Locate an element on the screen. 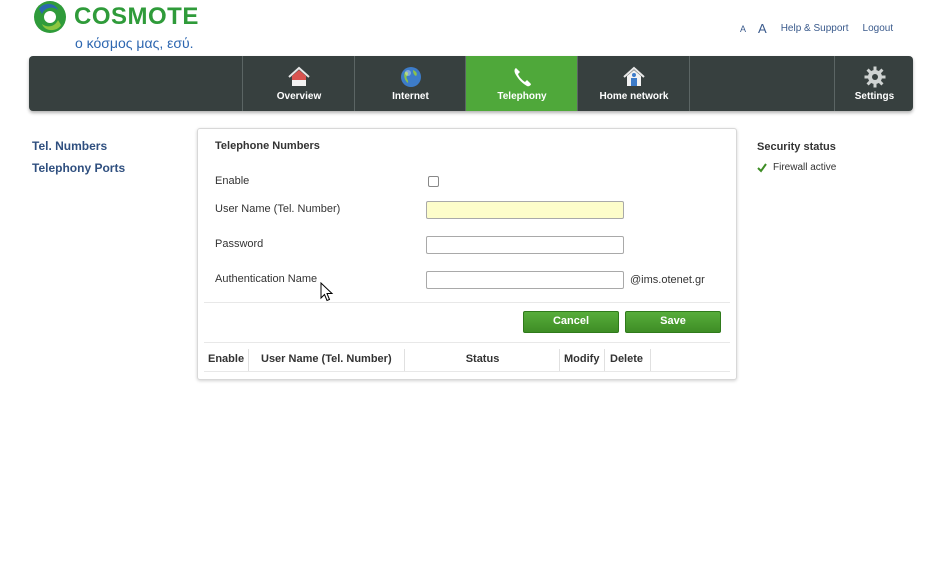  nav-home-network: Home network is located at coordinates (633, 83).